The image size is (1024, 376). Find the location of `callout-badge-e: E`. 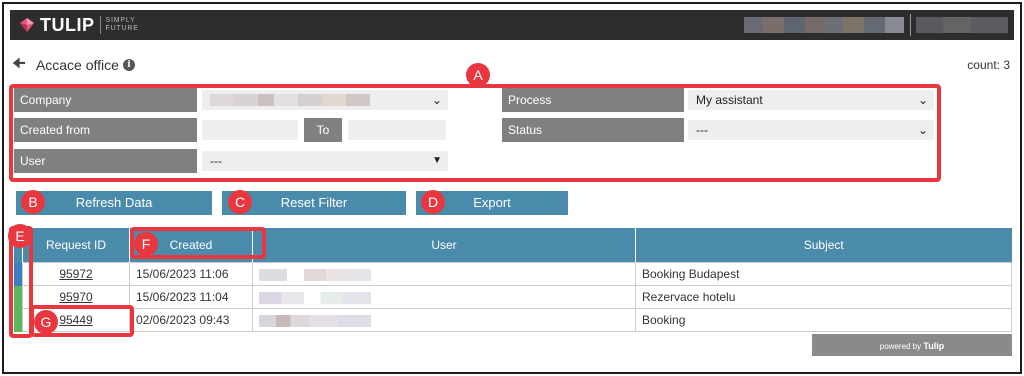

callout-badge-e: E is located at coordinates (20, 236).